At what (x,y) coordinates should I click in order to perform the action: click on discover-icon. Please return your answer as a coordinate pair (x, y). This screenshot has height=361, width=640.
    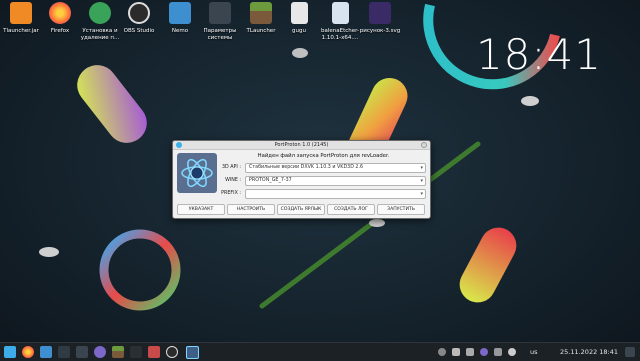
    Looking at the image, I should click on (100, 352).